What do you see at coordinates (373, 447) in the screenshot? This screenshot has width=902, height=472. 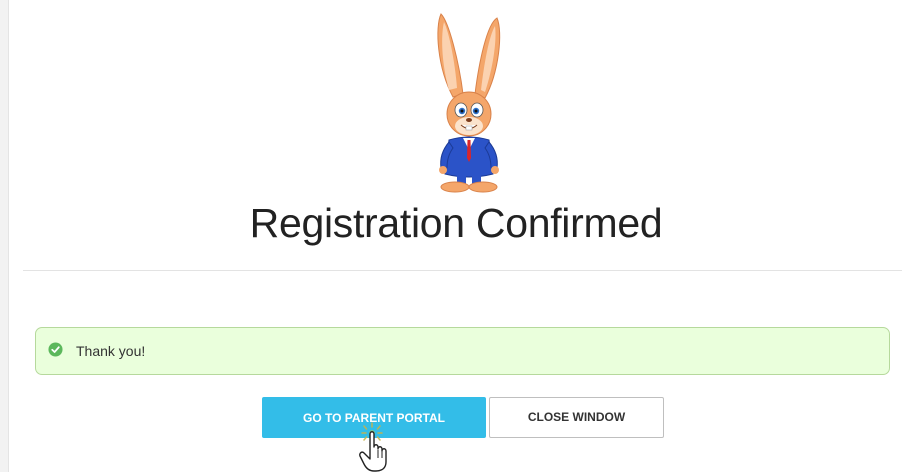 I see `hand-pointer-icon` at bounding box center [373, 447].